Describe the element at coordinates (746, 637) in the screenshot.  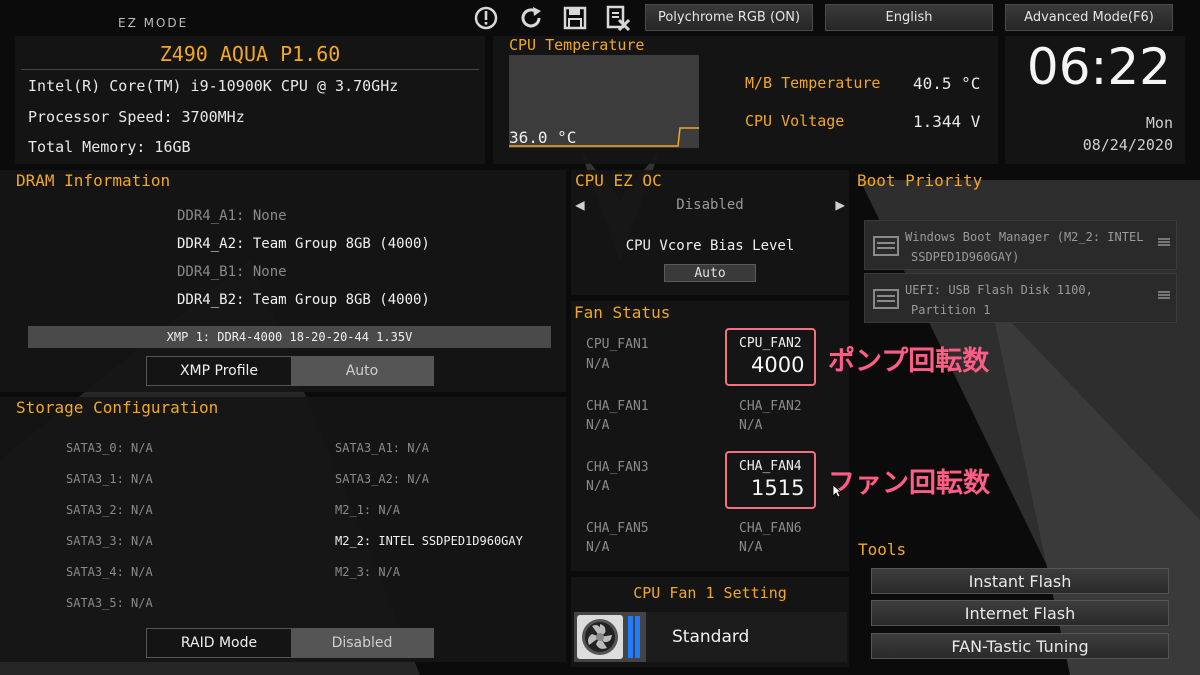
I see `cpu-fan-mode-value: Standard` at that location.